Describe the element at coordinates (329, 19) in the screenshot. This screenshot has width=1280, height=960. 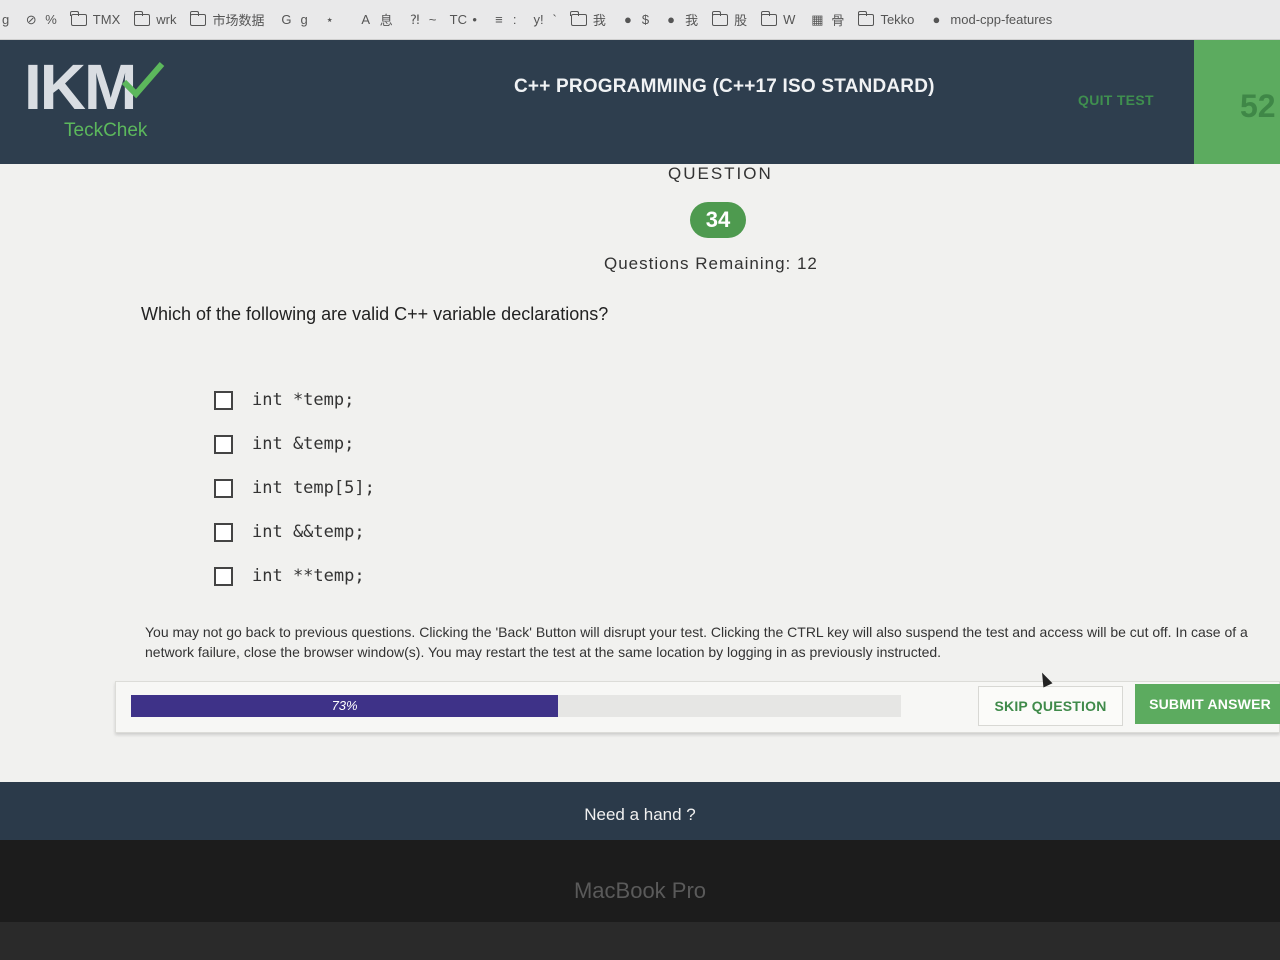
I see `site-icon: ⋆` at that location.